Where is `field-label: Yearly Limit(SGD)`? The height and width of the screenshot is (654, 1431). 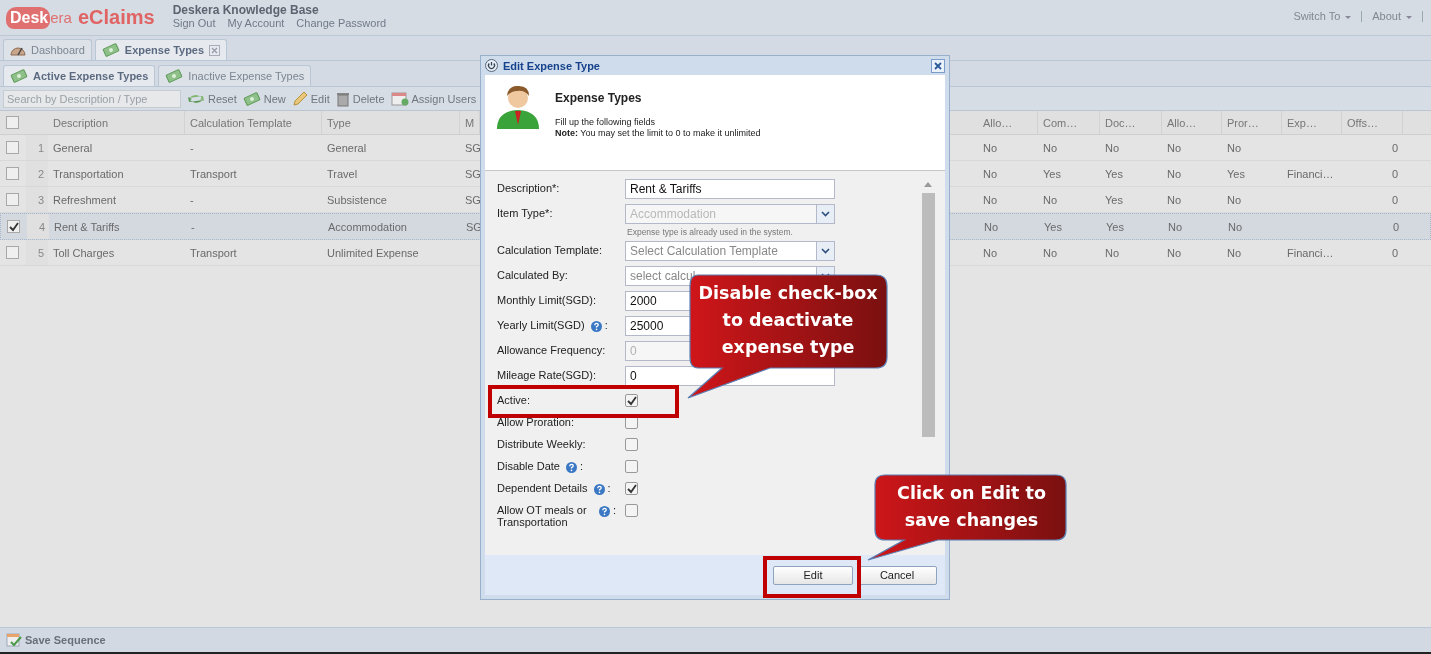
field-label: Yearly Limit(SGD) is located at coordinates (541, 325).